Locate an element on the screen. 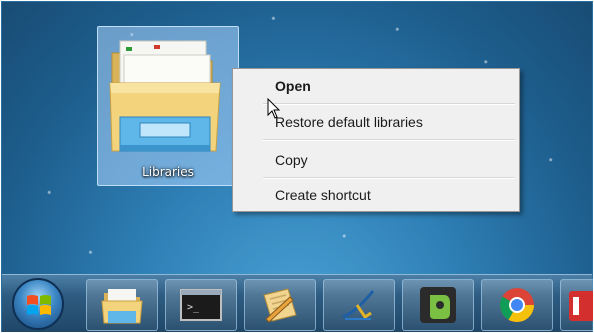  libraries-desktop-icon: Libraries is located at coordinates (168, 106).